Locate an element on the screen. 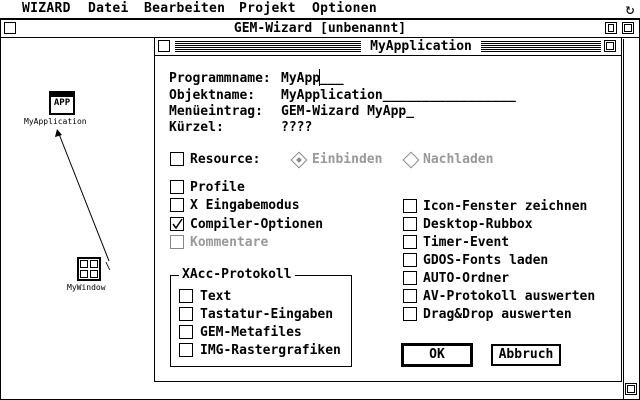  app-icon-text: APP is located at coordinates (62, 103).